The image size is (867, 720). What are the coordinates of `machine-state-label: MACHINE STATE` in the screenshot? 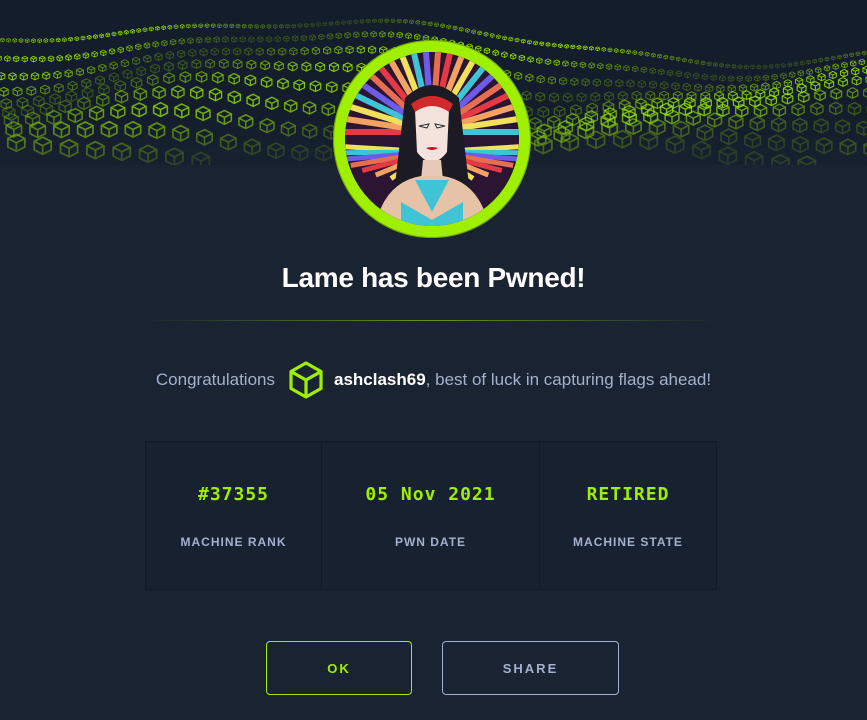 It's located at (628, 542).